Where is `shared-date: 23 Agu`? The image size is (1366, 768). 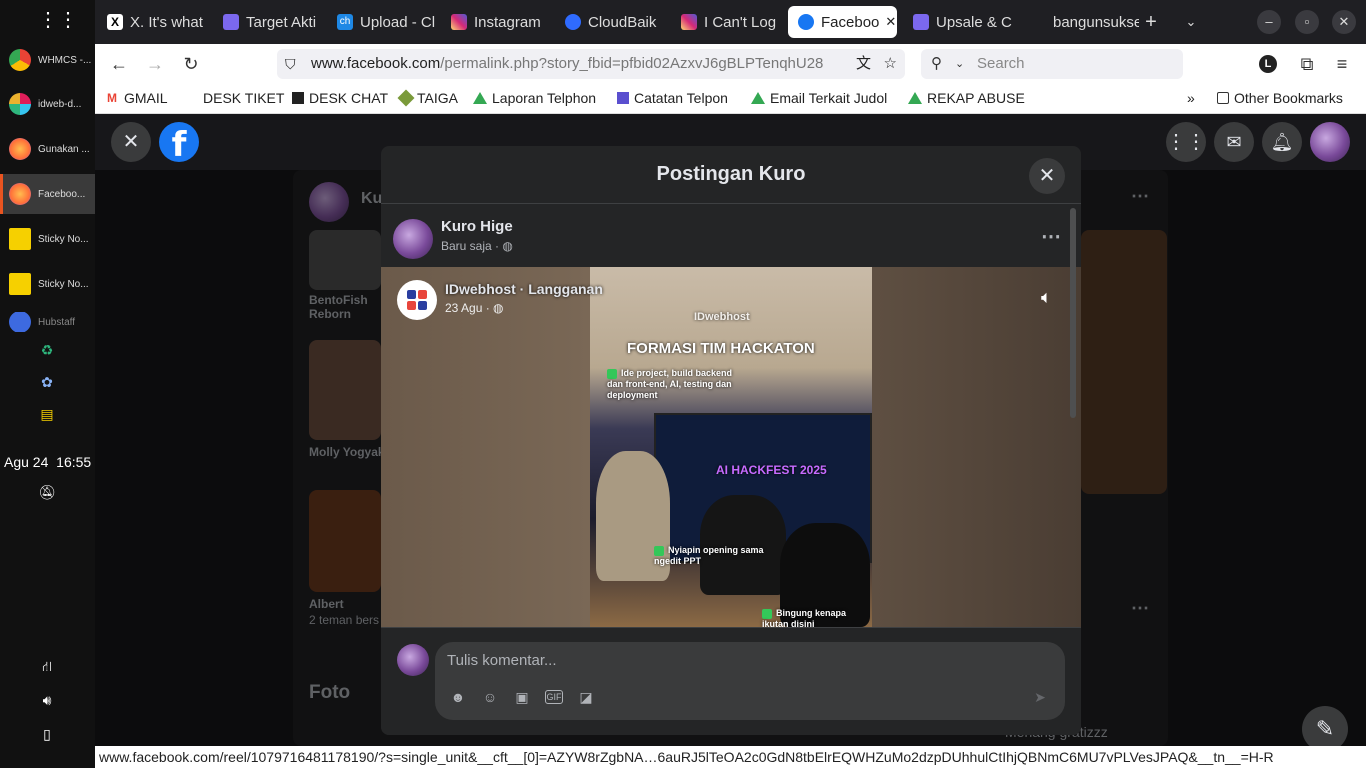
shared-date: 23 Agu is located at coordinates (463, 308).